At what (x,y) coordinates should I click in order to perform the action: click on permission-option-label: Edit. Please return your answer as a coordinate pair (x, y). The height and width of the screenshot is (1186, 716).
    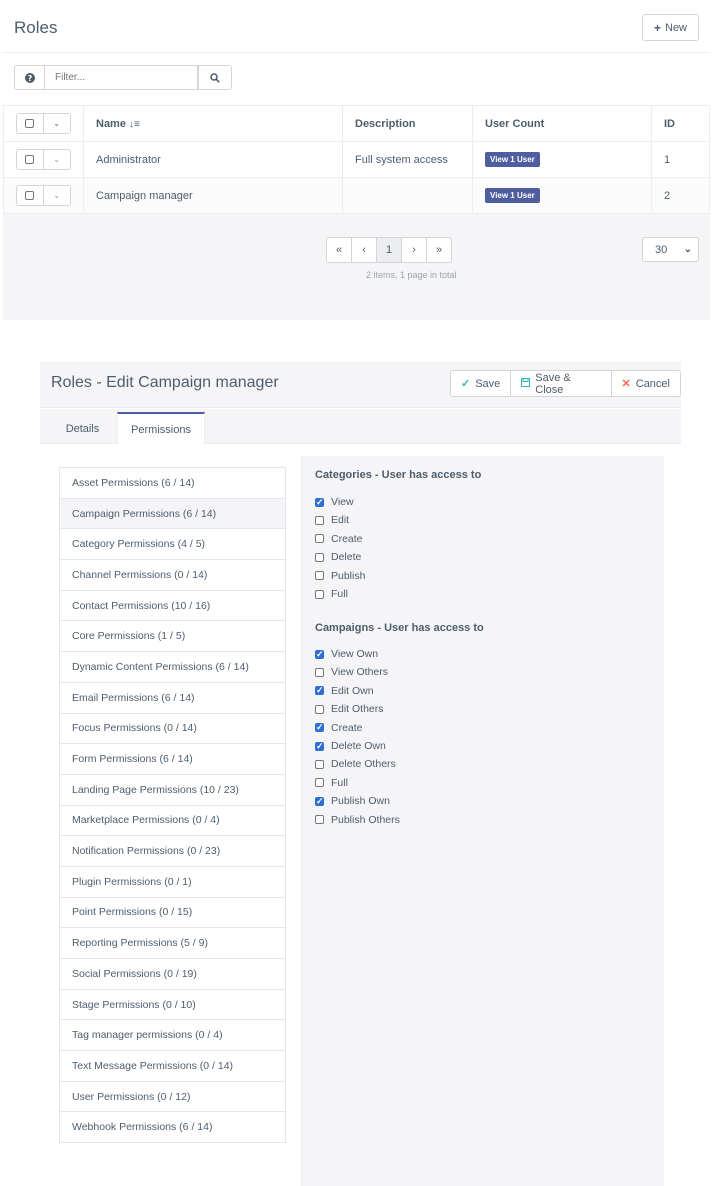
    Looking at the image, I should click on (340, 520).